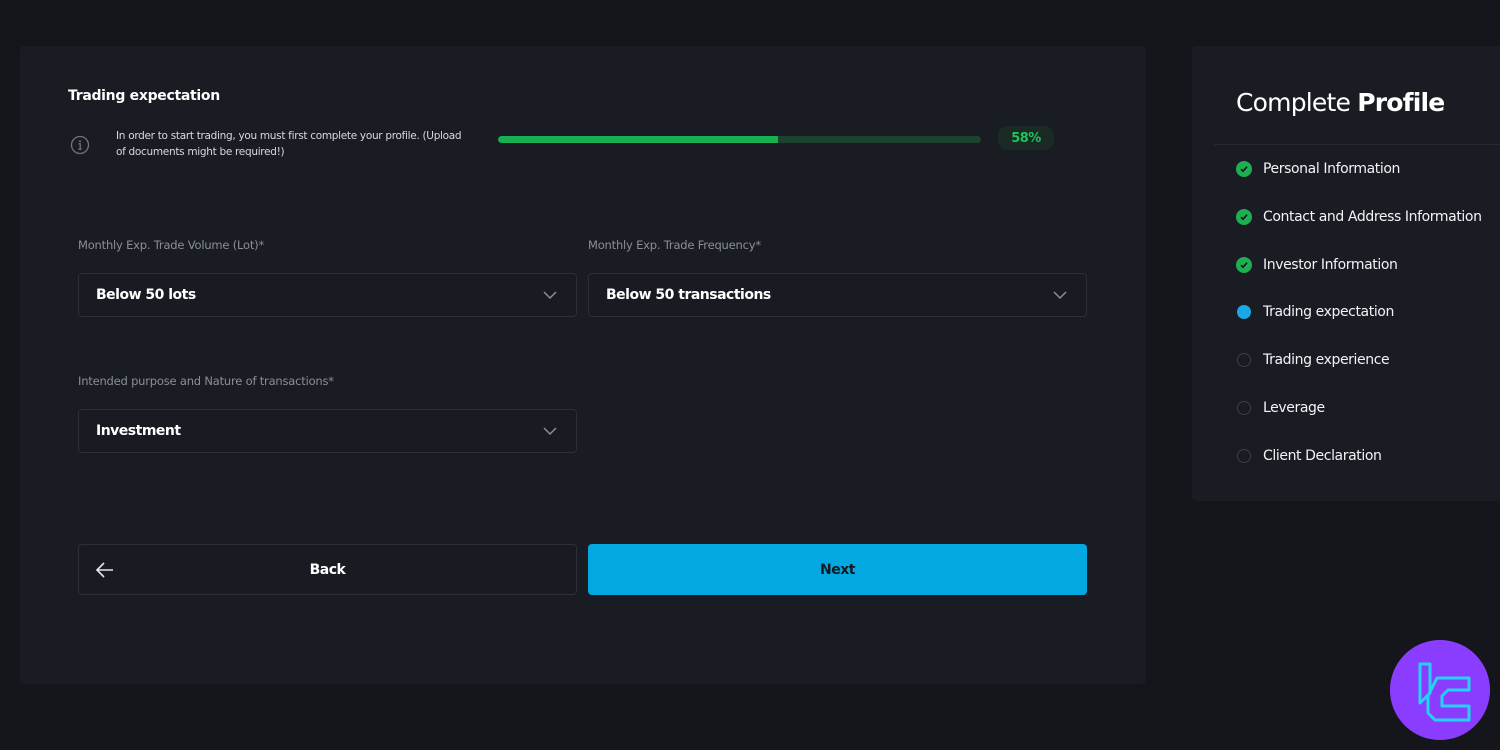 This screenshot has width=1500, height=750. Describe the element at coordinates (1328, 312) in the screenshot. I see `step-label: Trading expectation` at that location.